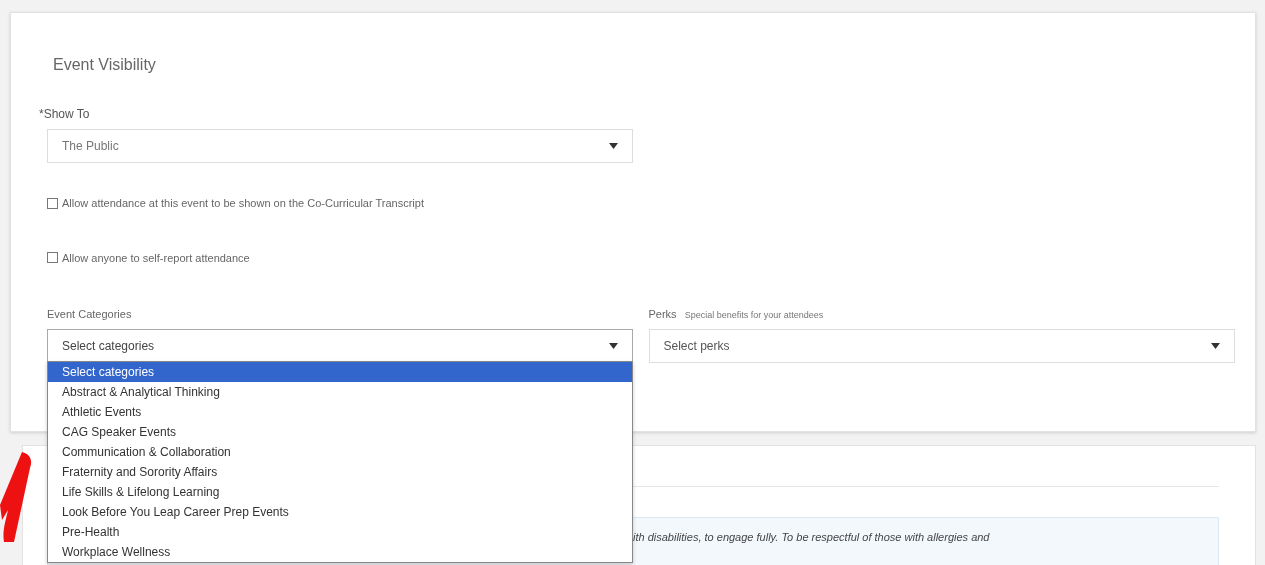  Describe the element at coordinates (662, 314) in the screenshot. I see `field-label: Perks` at that location.